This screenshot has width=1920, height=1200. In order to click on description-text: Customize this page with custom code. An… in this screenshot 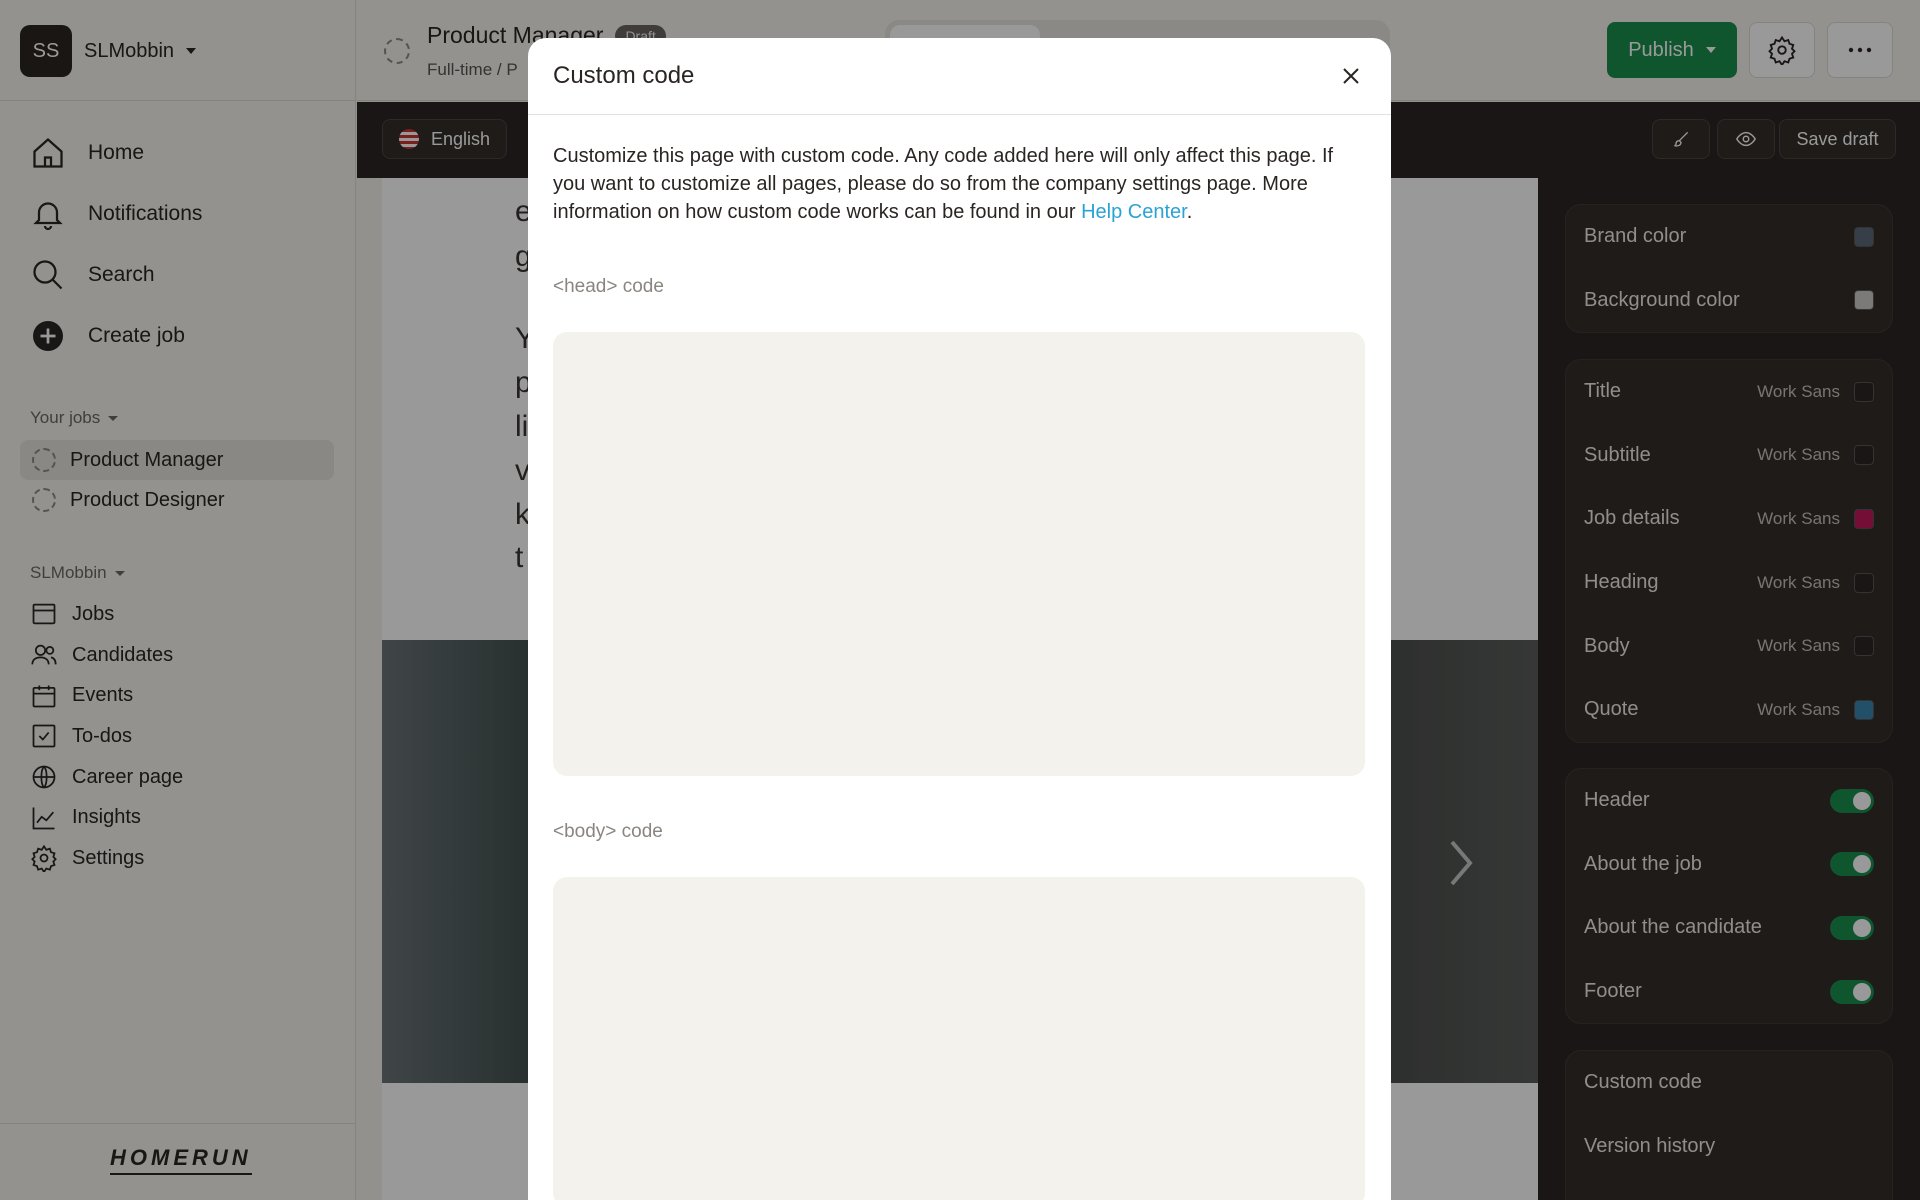, I will do `click(943, 184)`.